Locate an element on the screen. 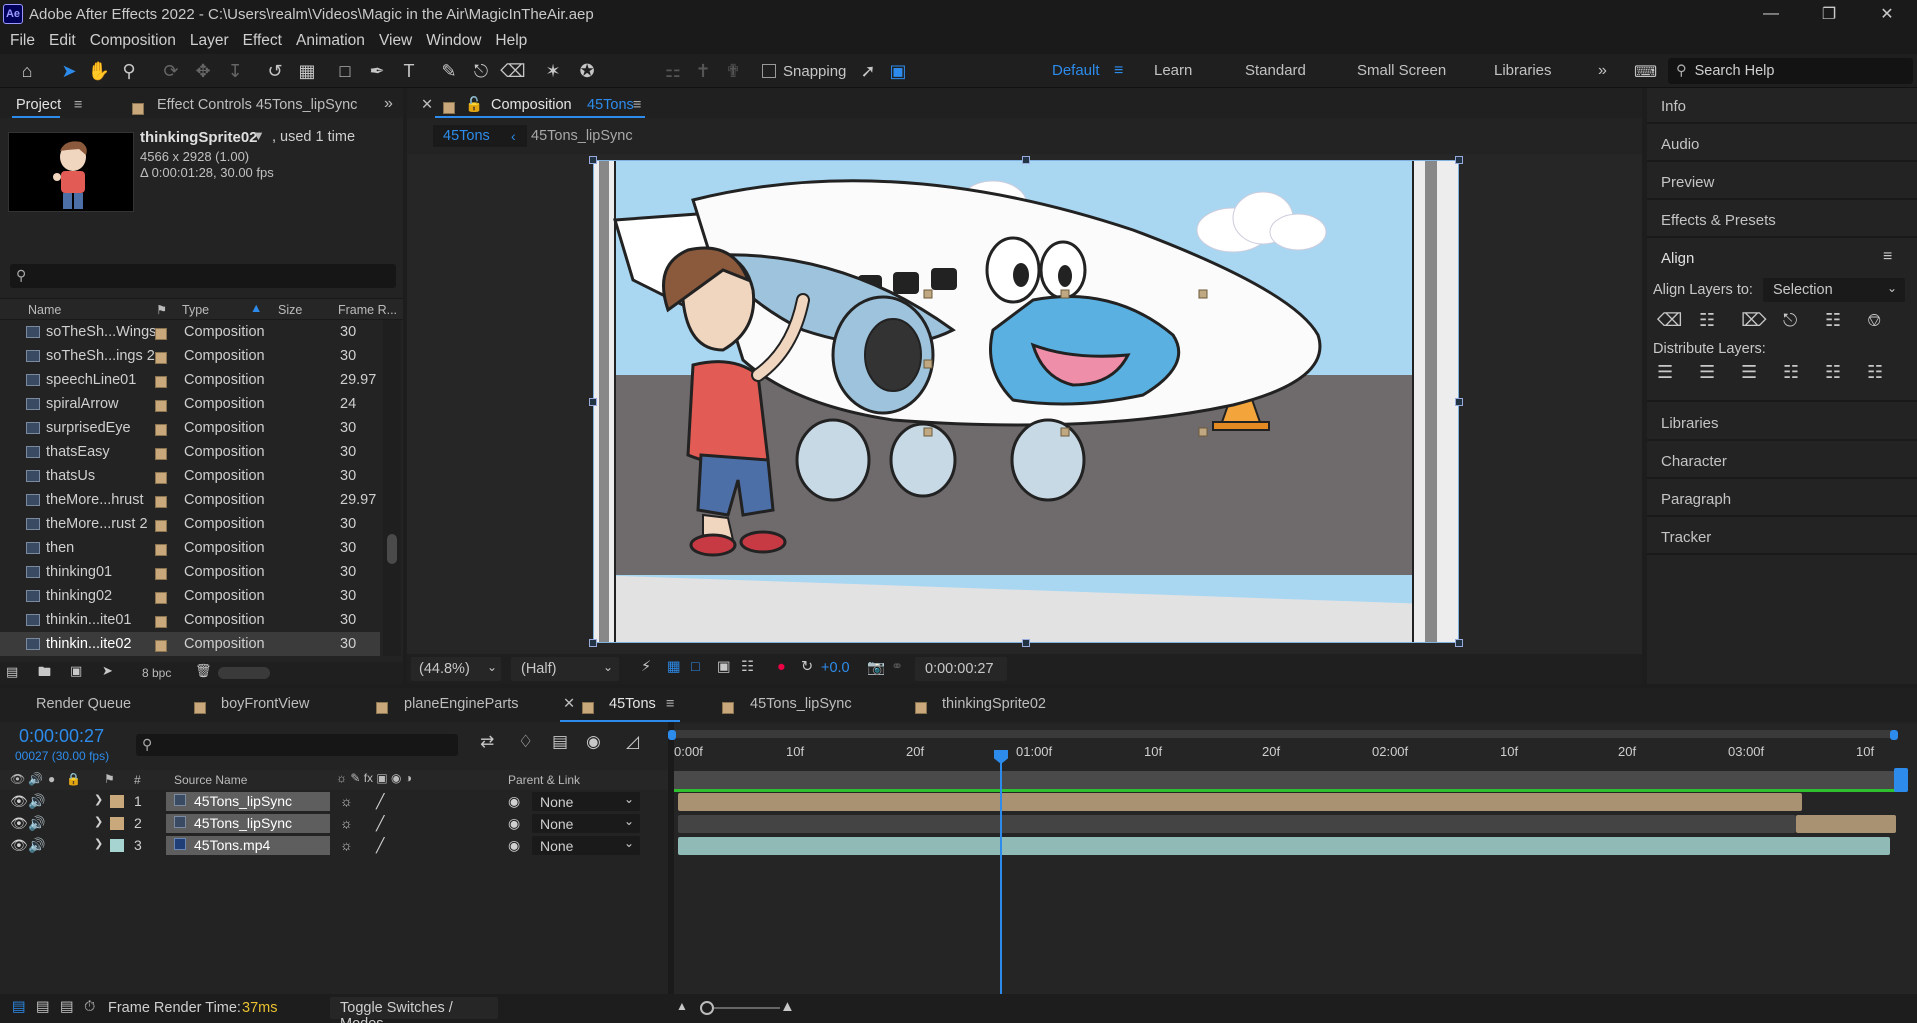 This screenshot has height=1023, width=1917. close-tab-icon: ✕ is located at coordinates (569, 704).